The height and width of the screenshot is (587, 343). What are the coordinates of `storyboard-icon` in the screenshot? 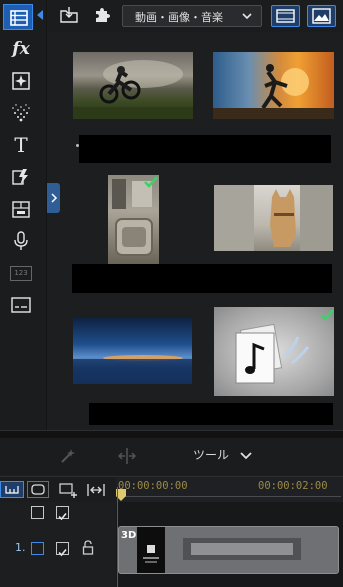 It's located at (38, 489).